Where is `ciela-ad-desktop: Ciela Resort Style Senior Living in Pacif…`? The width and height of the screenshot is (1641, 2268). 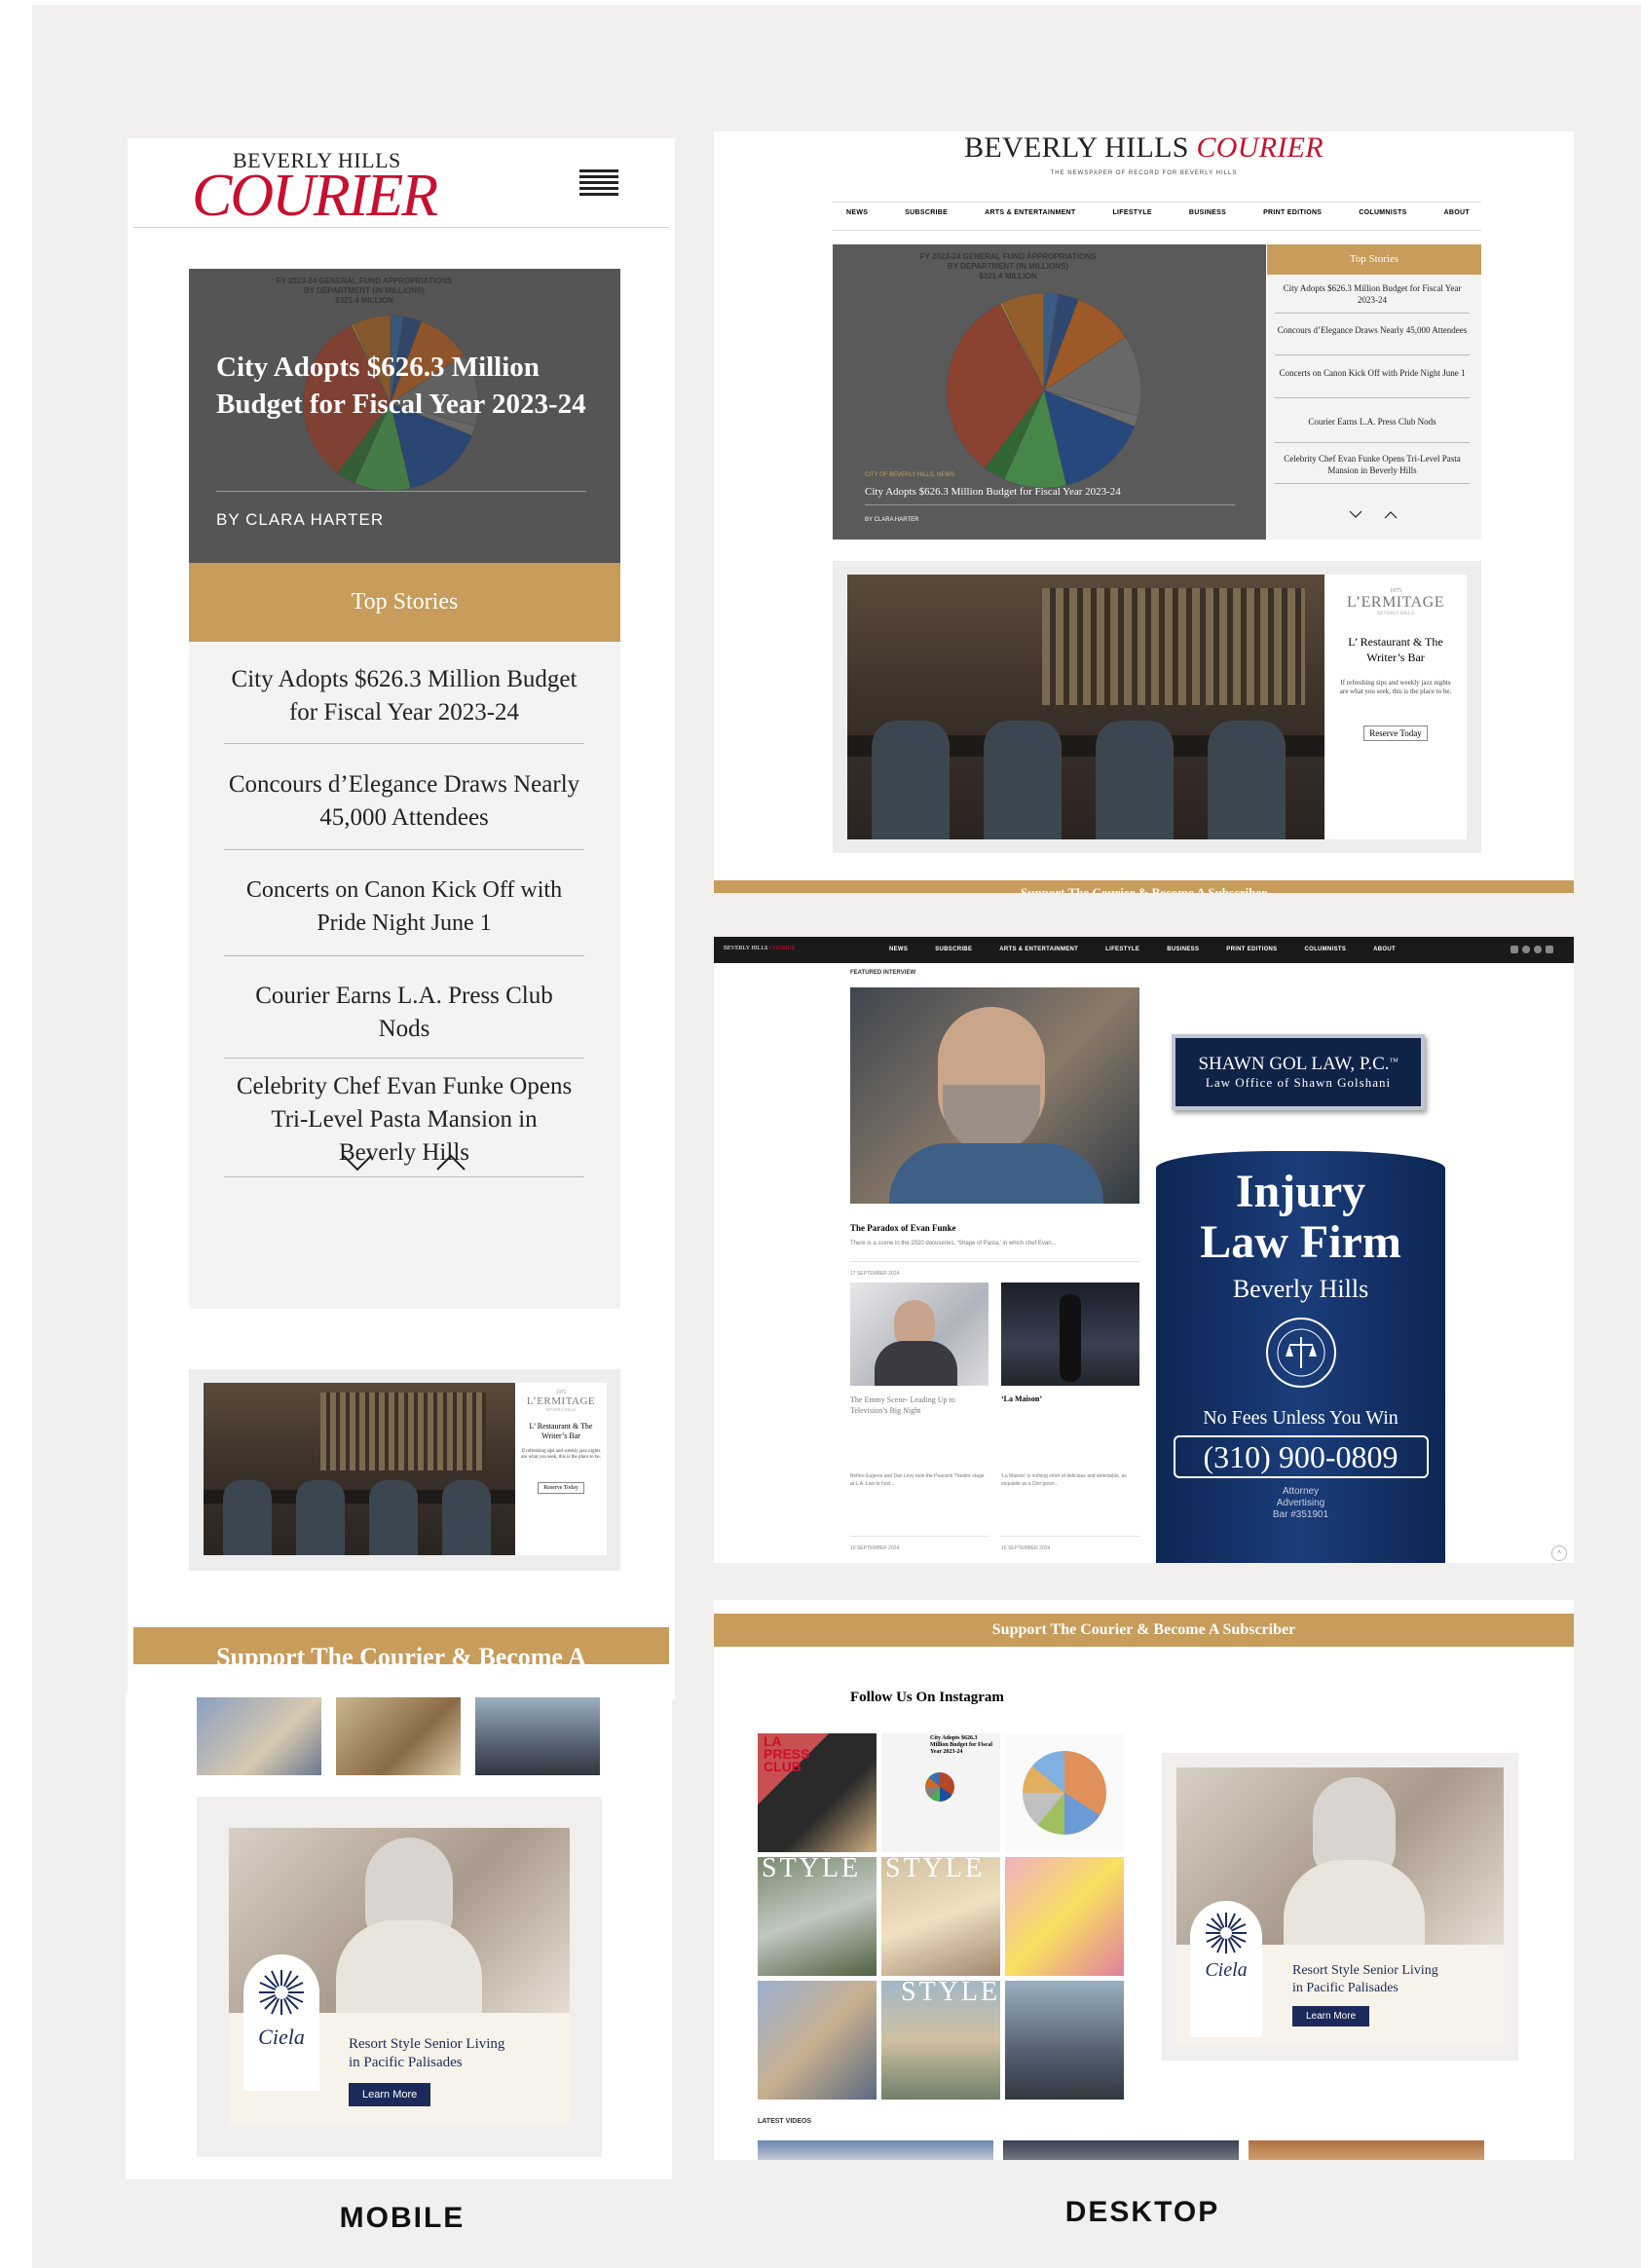 ciela-ad-desktop: Ciela Resort Style Senior Living in Pacif… is located at coordinates (1340, 1907).